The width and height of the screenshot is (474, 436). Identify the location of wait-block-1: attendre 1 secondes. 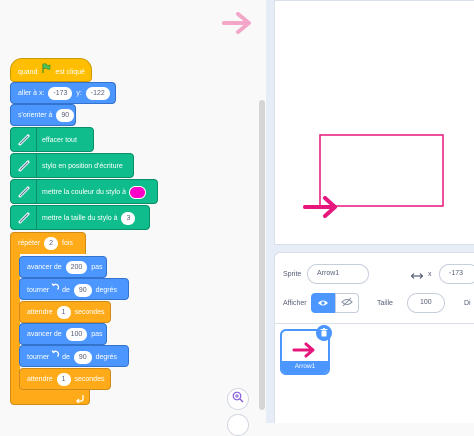
(65, 312).